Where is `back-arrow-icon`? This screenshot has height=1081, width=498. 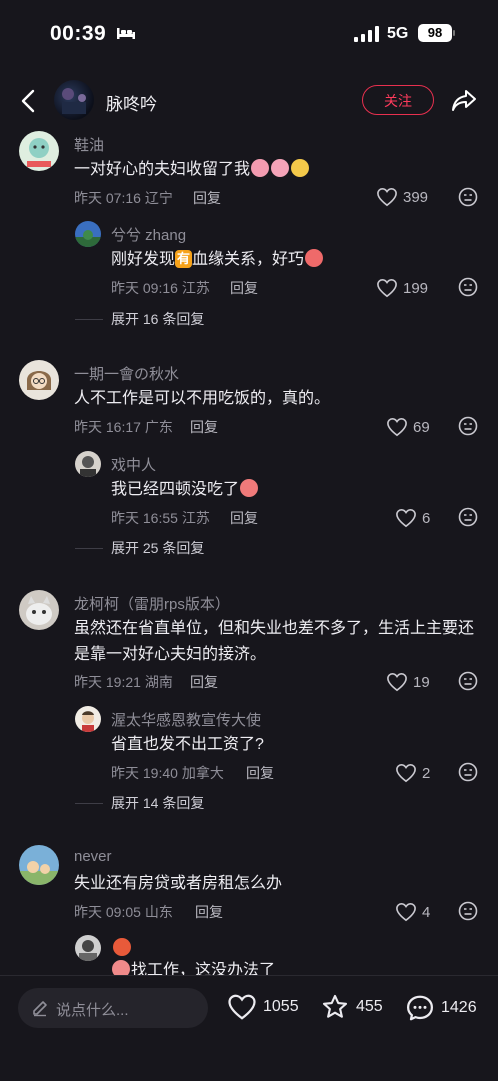
back-arrow-icon is located at coordinates (29, 101).